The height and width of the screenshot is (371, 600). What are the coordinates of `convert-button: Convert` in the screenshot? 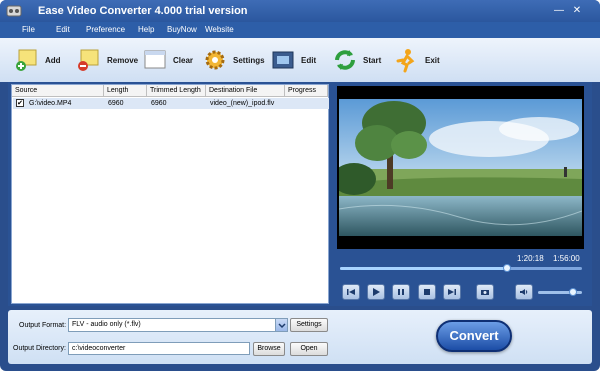 It's located at (474, 336).